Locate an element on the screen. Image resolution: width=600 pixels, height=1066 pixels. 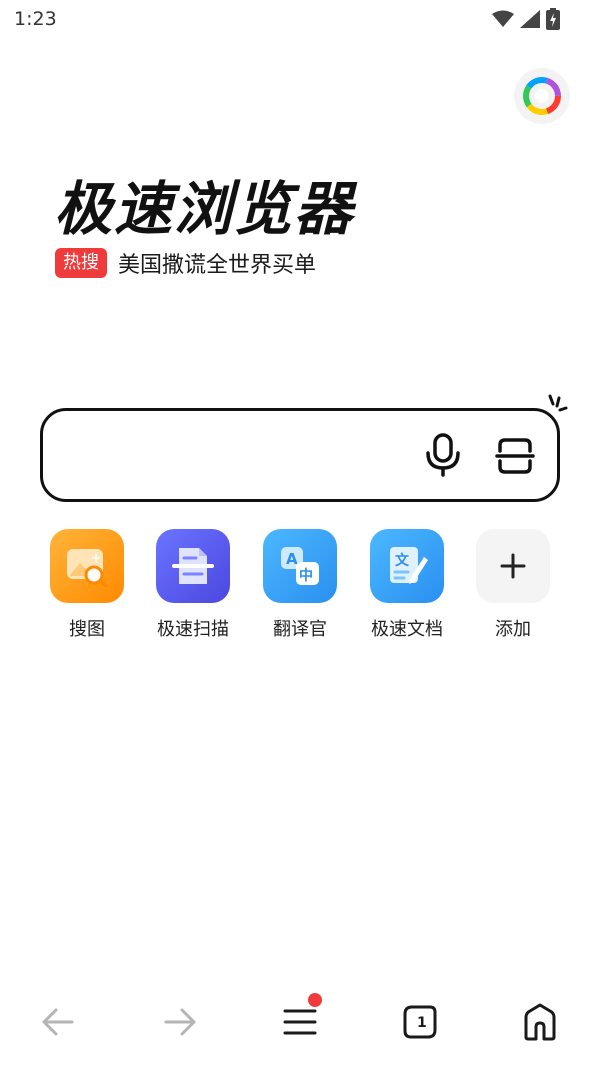
color-swirl-icon is located at coordinates (542, 96).